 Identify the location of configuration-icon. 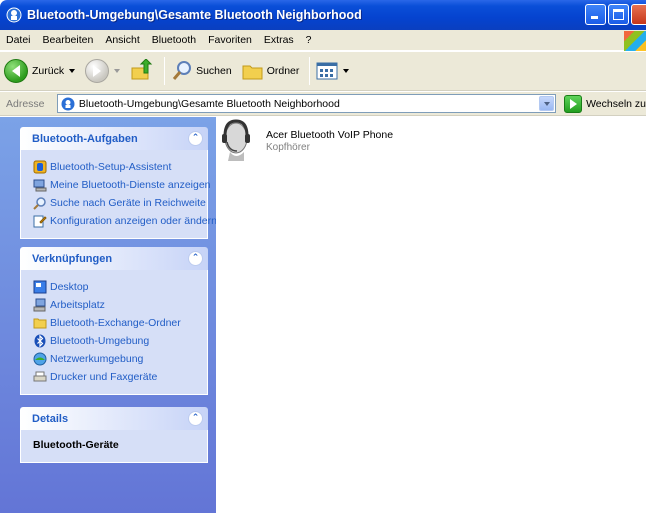
(40, 221).